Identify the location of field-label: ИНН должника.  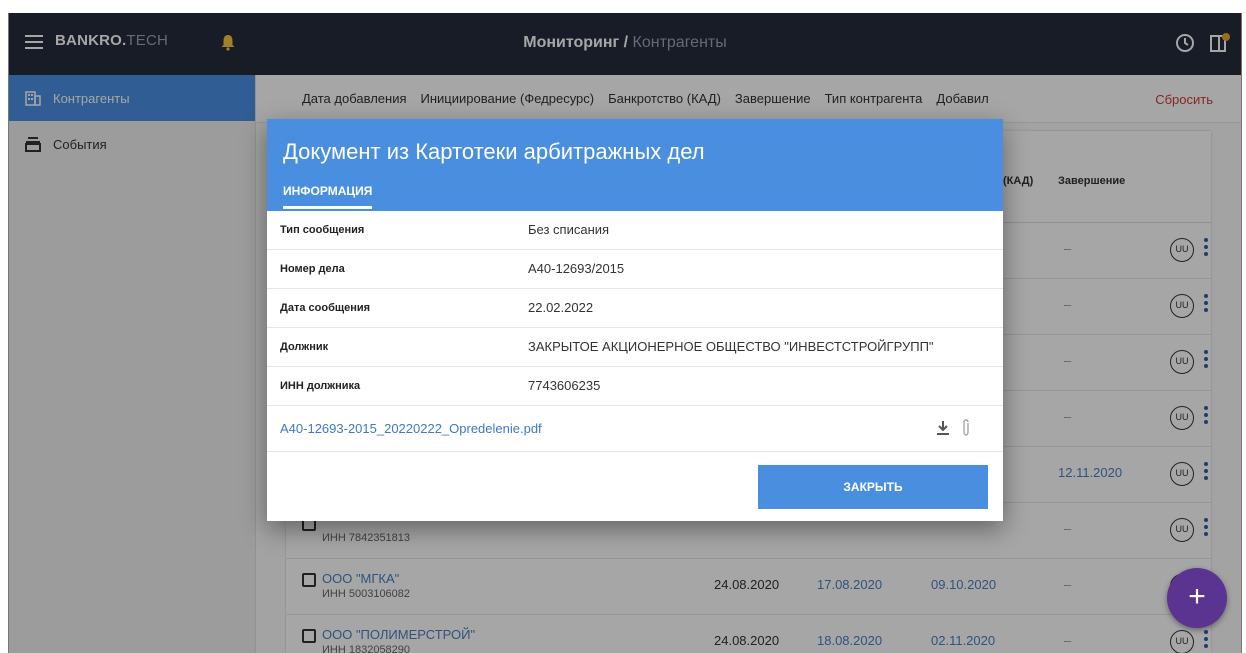
(320, 386).